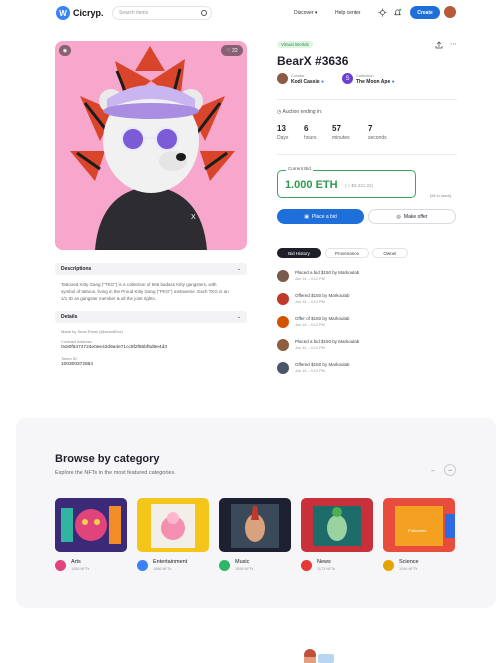 This screenshot has height=663, width=500. Describe the element at coordinates (417, 530) in the screenshot. I see `science-card-text: Fullscreen` at that location.